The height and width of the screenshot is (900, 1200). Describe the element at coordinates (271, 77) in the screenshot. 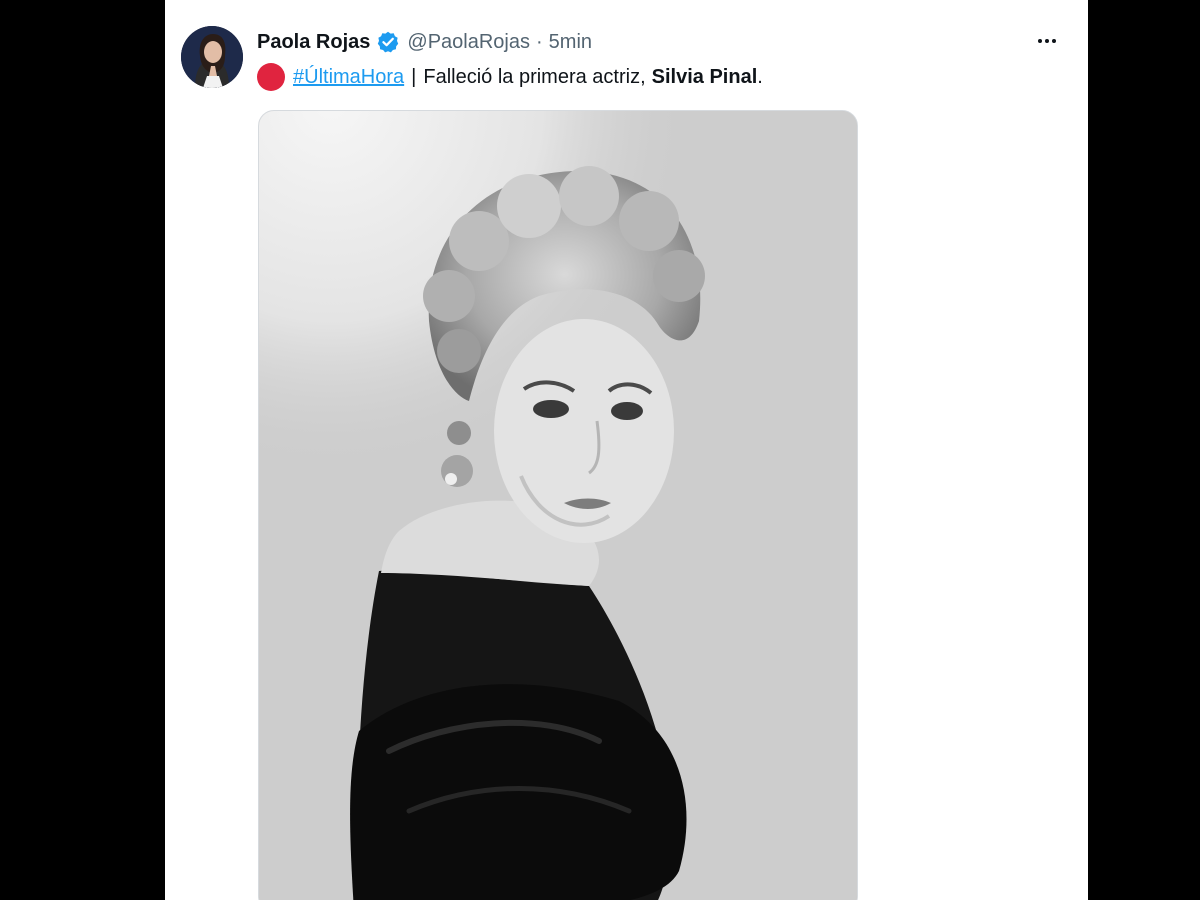

I see `red-circle-icon` at that location.